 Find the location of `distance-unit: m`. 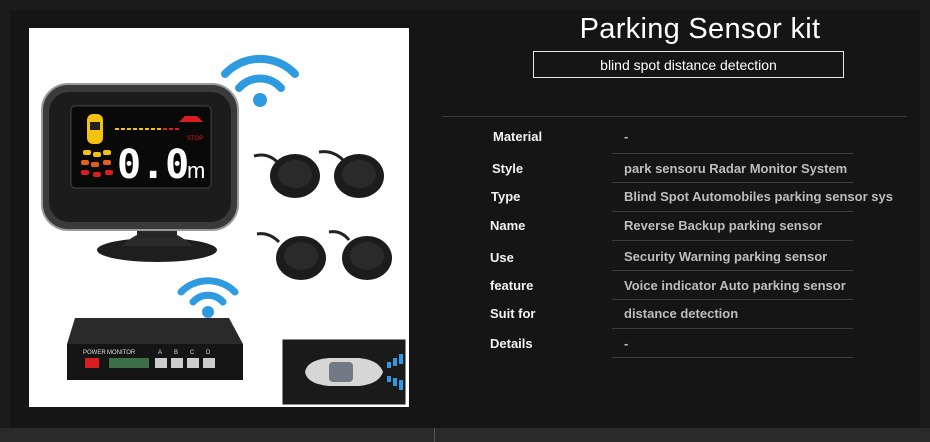

distance-unit: m is located at coordinates (196, 170).